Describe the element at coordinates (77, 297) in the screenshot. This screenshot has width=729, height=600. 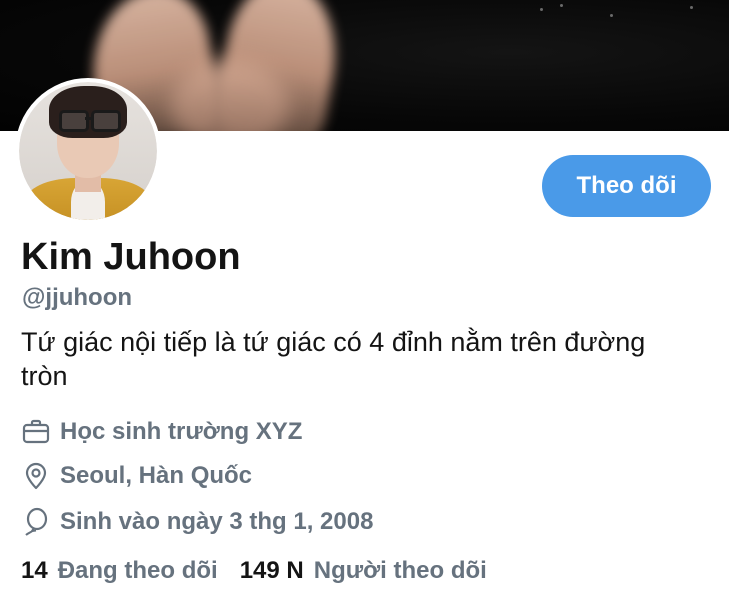
I see `profile-handle: @jjuhoon` at that location.